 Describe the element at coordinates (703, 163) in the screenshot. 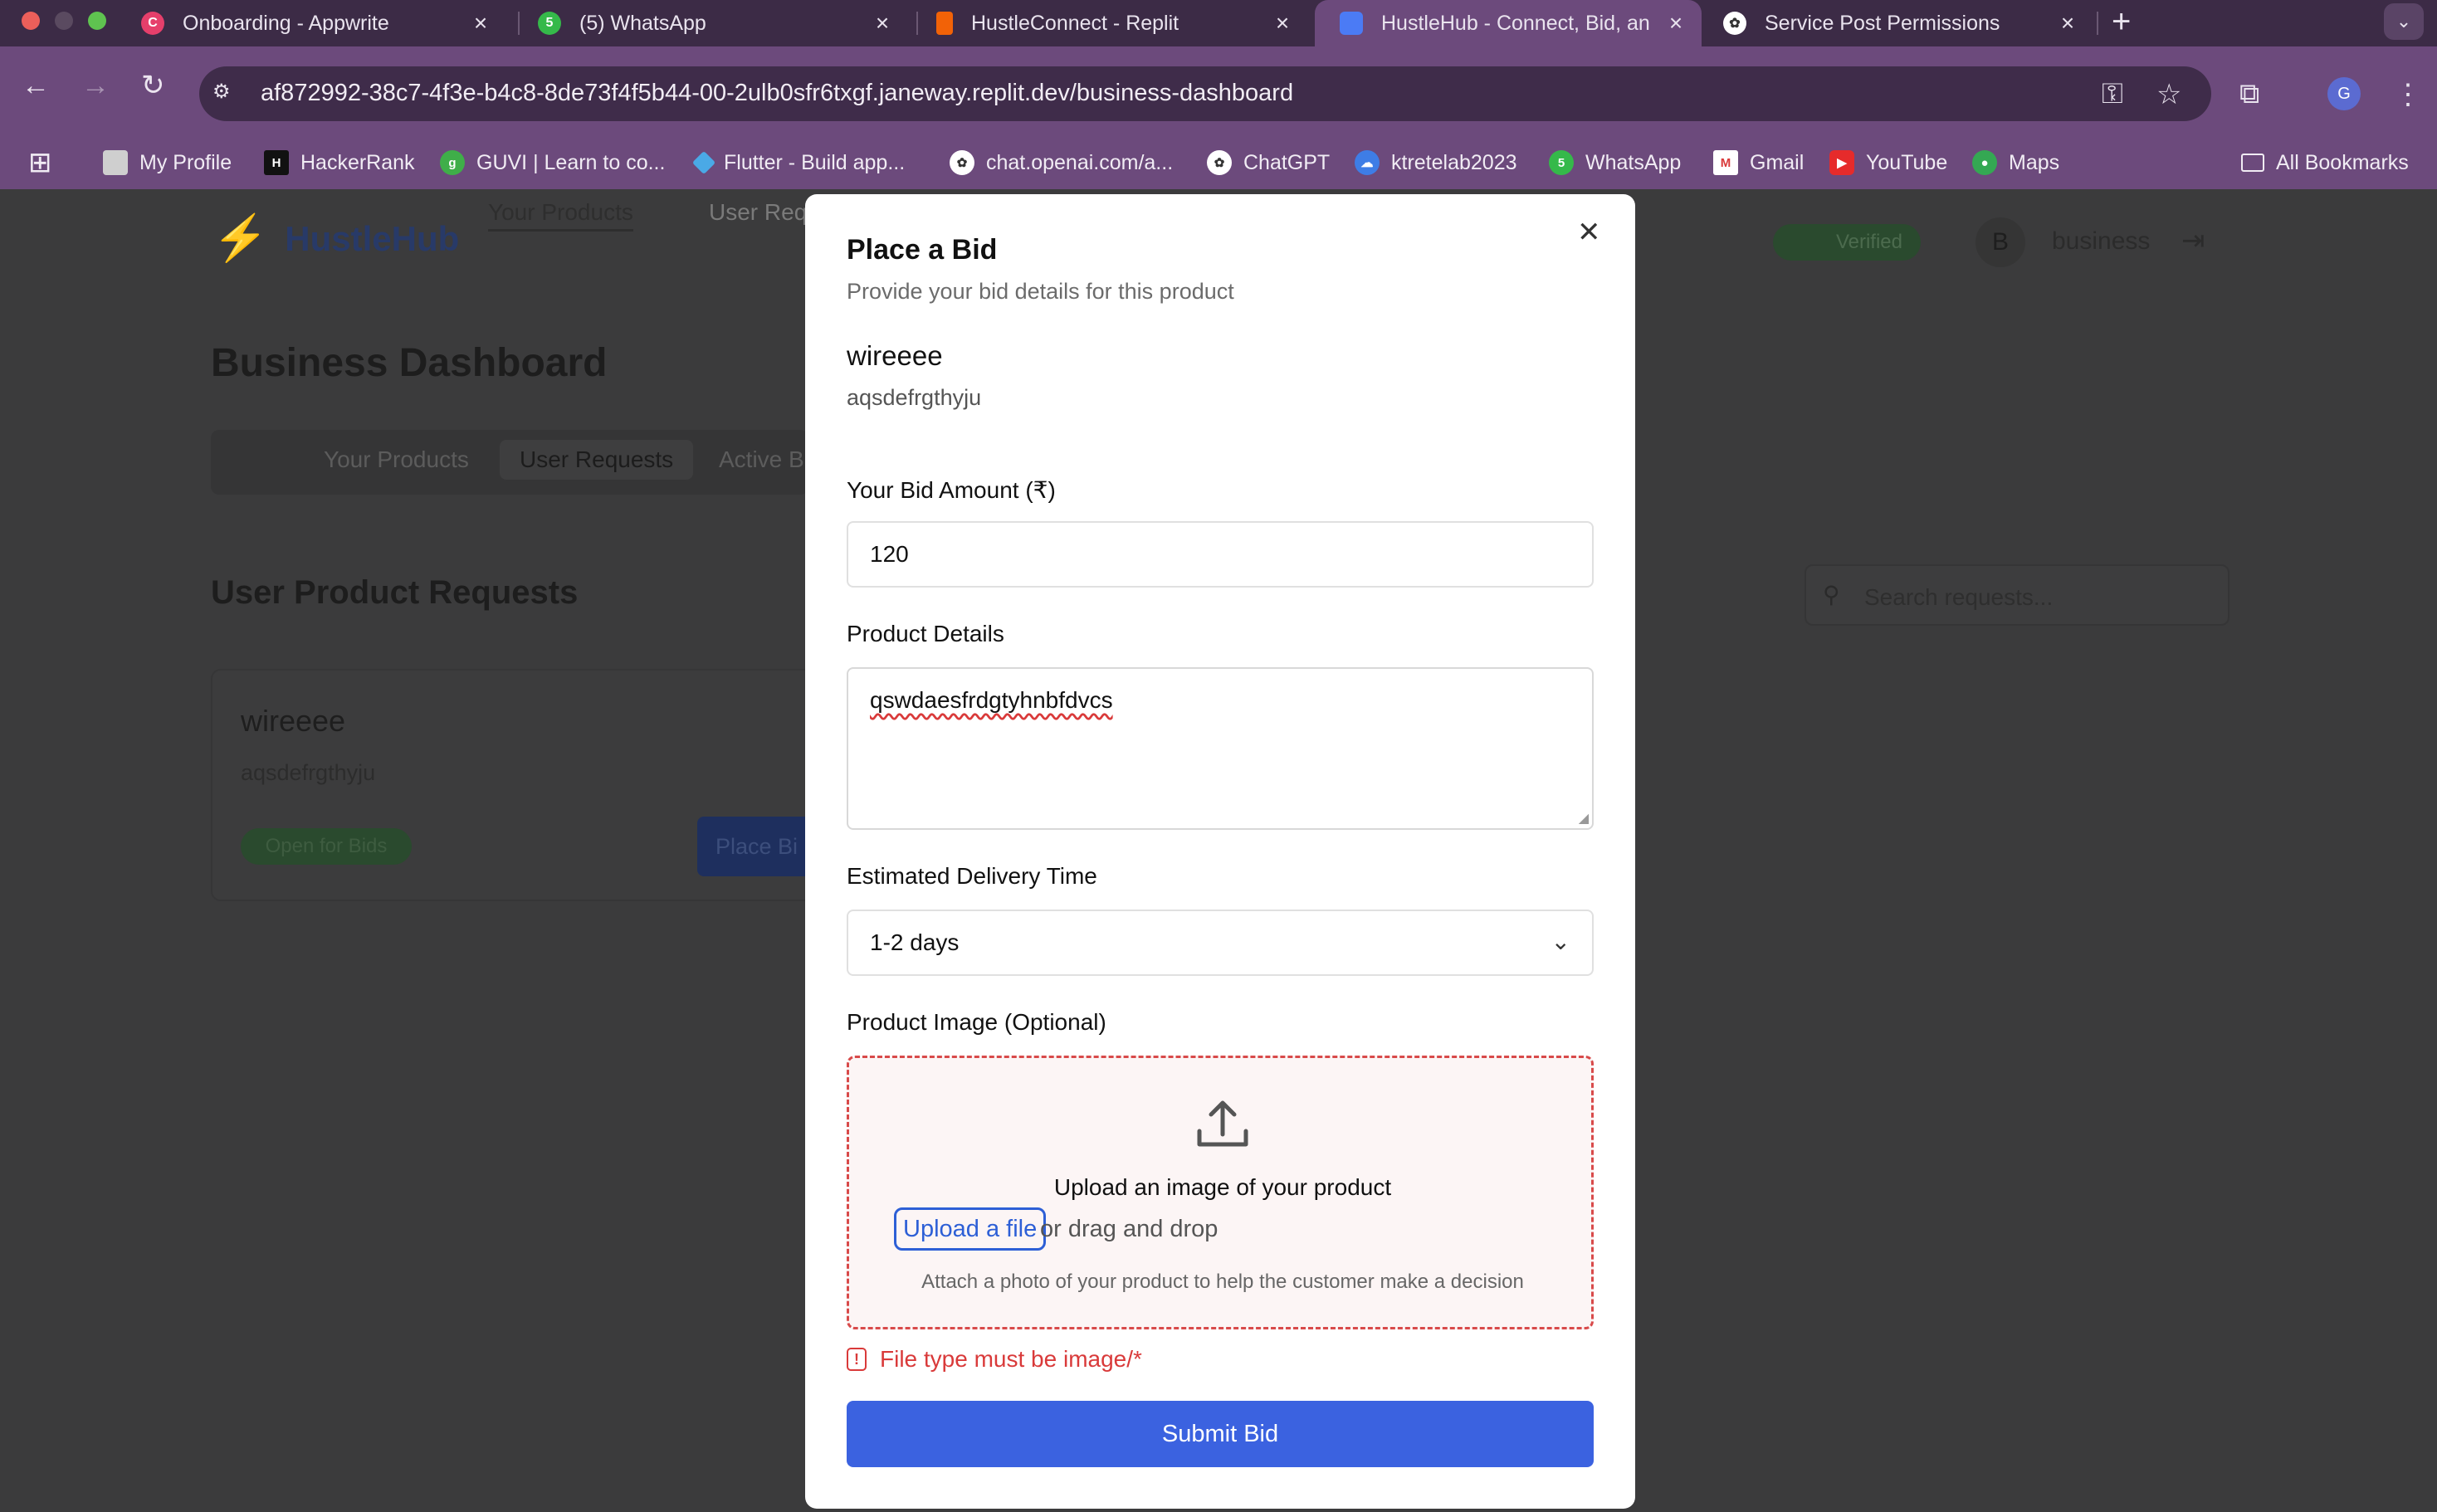

I see `flutter-icon` at that location.